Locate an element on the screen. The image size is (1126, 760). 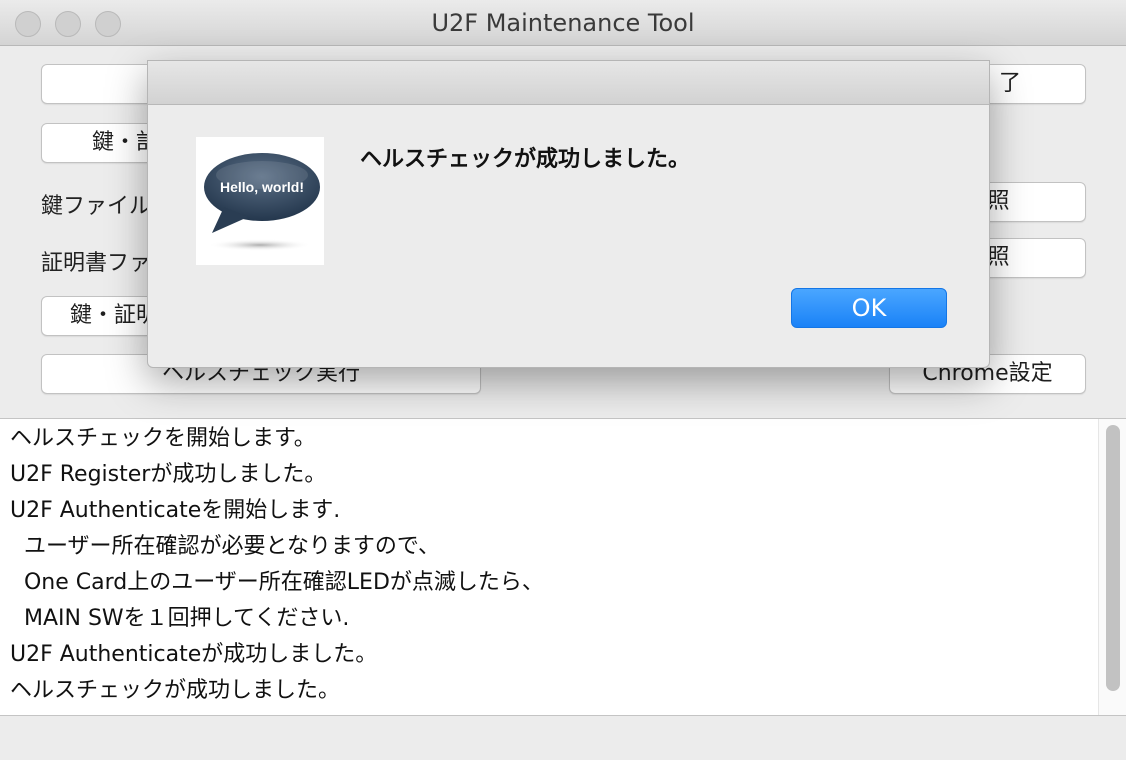
speech-bubble-icon: Hello, world! is located at coordinates (260, 201).